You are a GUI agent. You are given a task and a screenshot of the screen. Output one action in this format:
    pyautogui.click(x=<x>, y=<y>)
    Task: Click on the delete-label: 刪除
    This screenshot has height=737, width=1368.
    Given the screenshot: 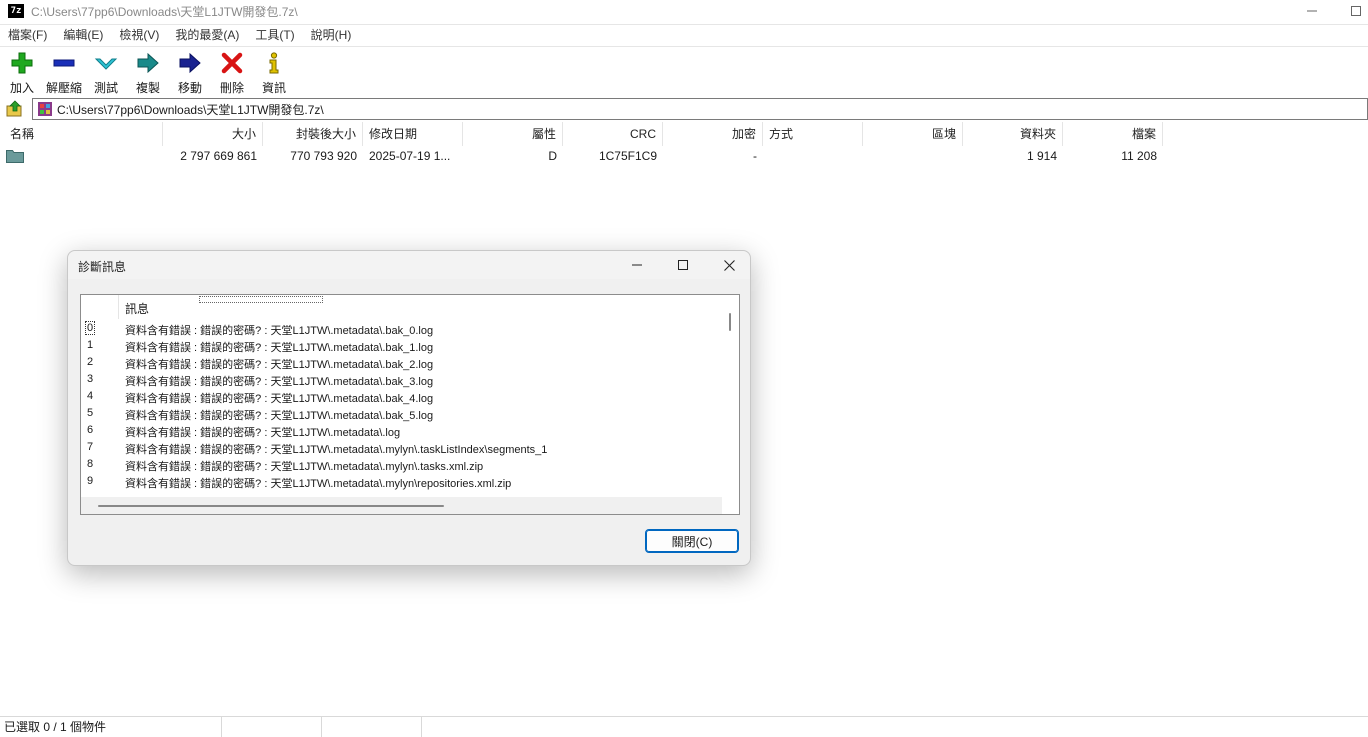 What is the action you would take?
    pyautogui.click(x=232, y=88)
    